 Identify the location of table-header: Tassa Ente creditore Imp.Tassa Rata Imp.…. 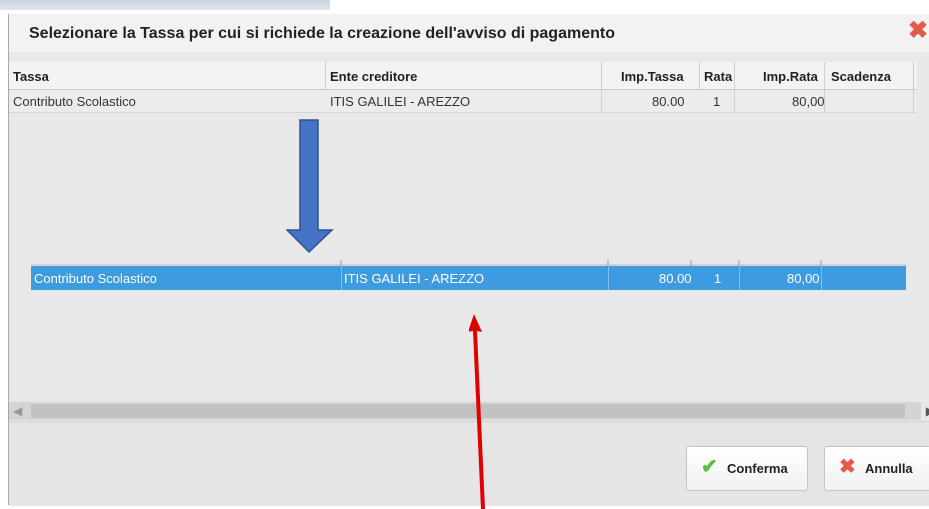
(463, 76).